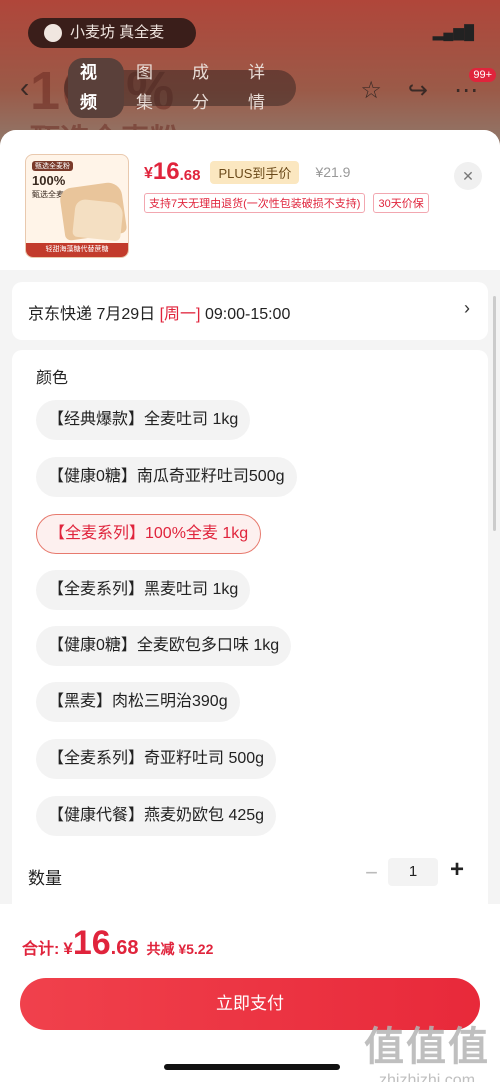  I want to click on thumb-big-text: 100%, so click(49, 180).